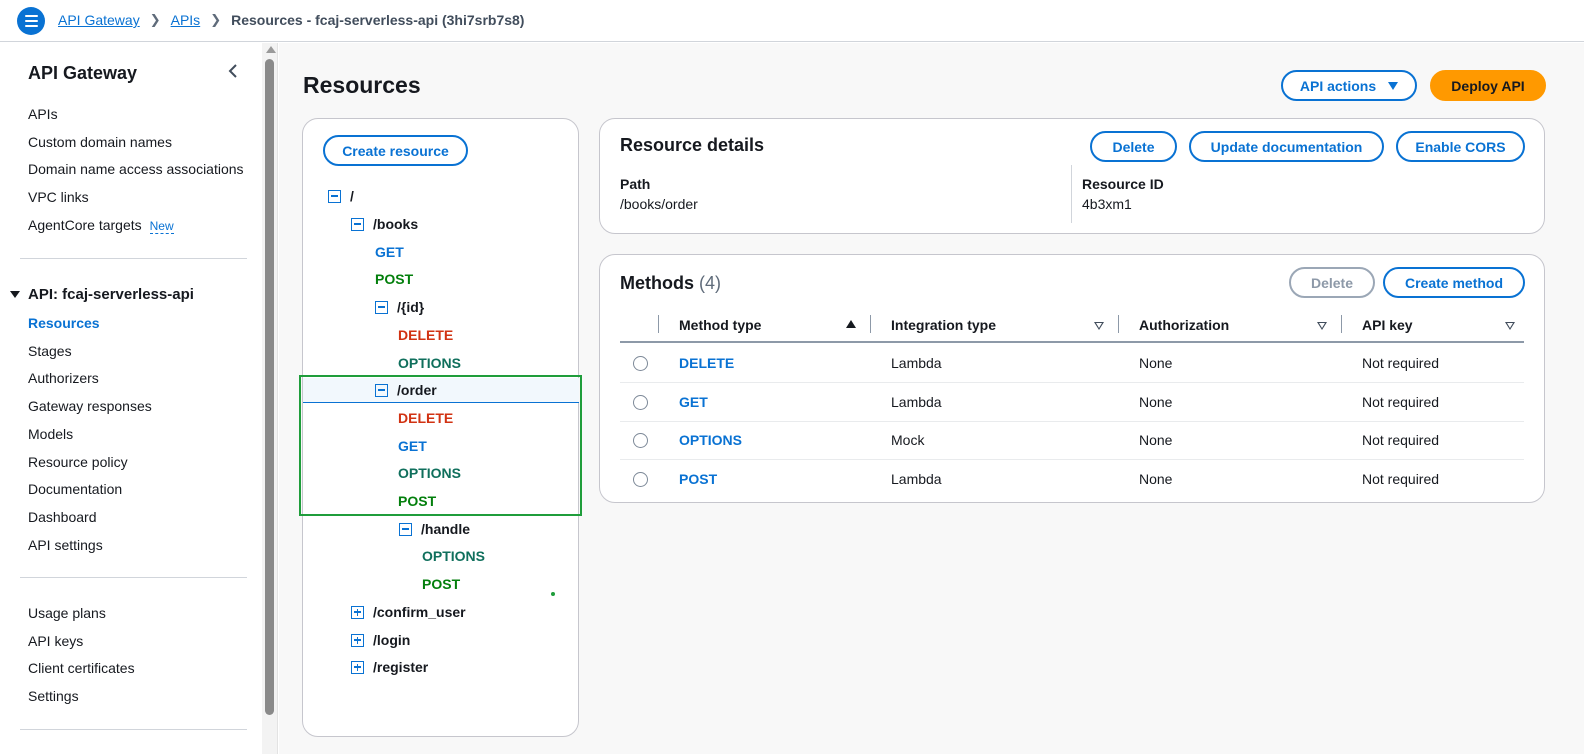 Image resolution: width=1584 pixels, height=754 pixels. Describe the element at coordinates (43, 114) in the screenshot. I see `sidebar-item-apis: APIs` at that location.